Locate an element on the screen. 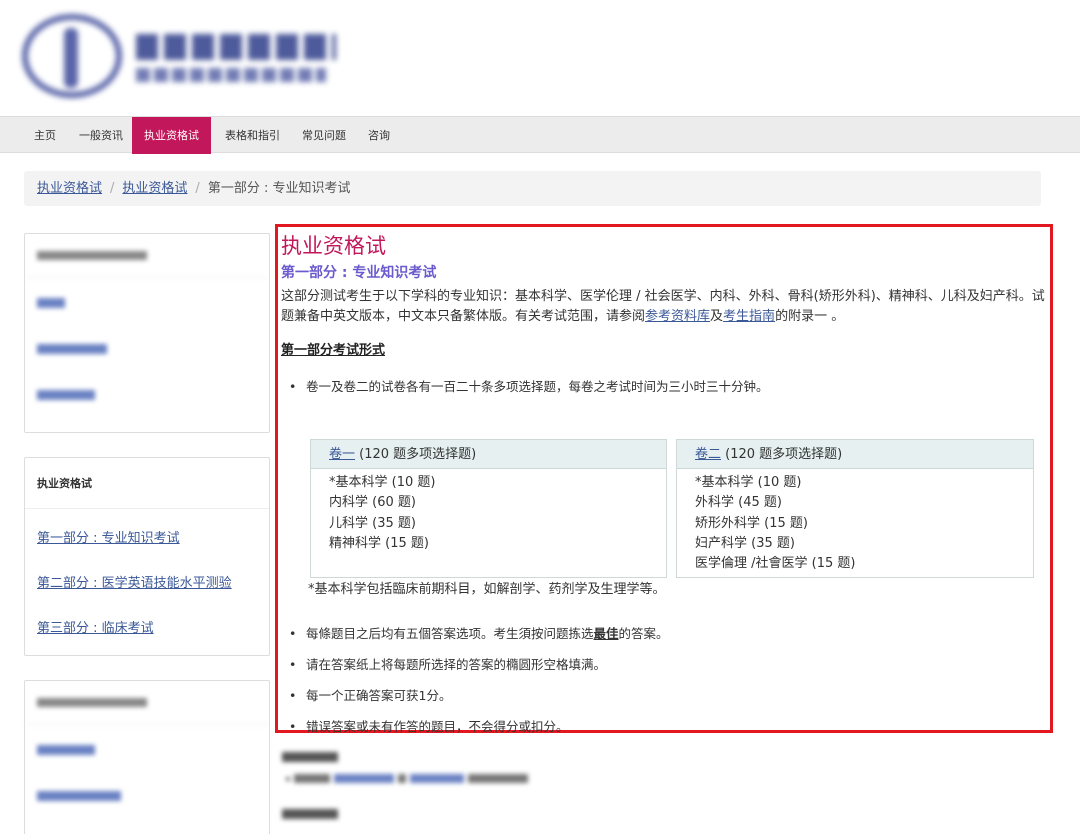 The image size is (1080, 834). nav-item-home: 主页 is located at coordinates (45, 135).